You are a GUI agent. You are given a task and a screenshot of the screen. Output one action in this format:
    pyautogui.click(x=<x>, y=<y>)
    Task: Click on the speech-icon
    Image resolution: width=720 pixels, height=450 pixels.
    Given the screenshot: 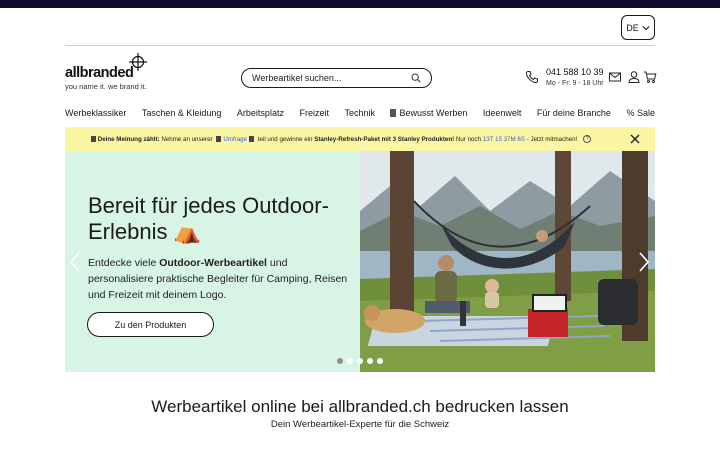 What is the action you would take?
    pyautogui.click(x=93, y=139)
    